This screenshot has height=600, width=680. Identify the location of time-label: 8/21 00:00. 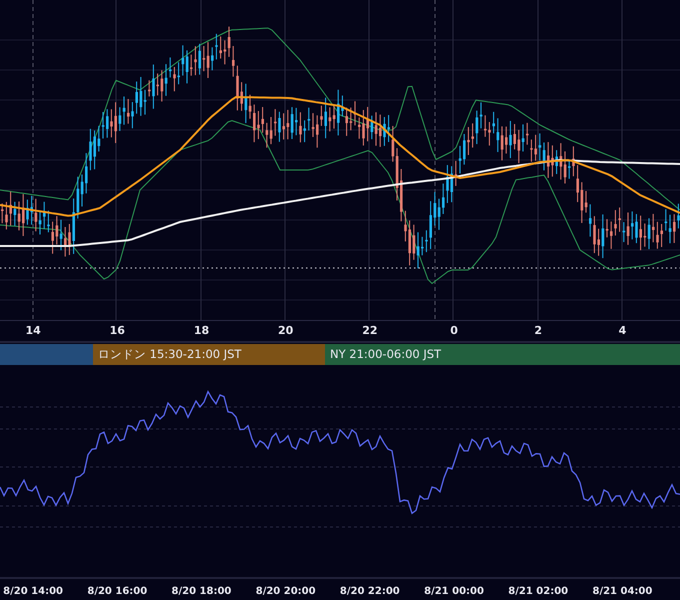
(454, 592).